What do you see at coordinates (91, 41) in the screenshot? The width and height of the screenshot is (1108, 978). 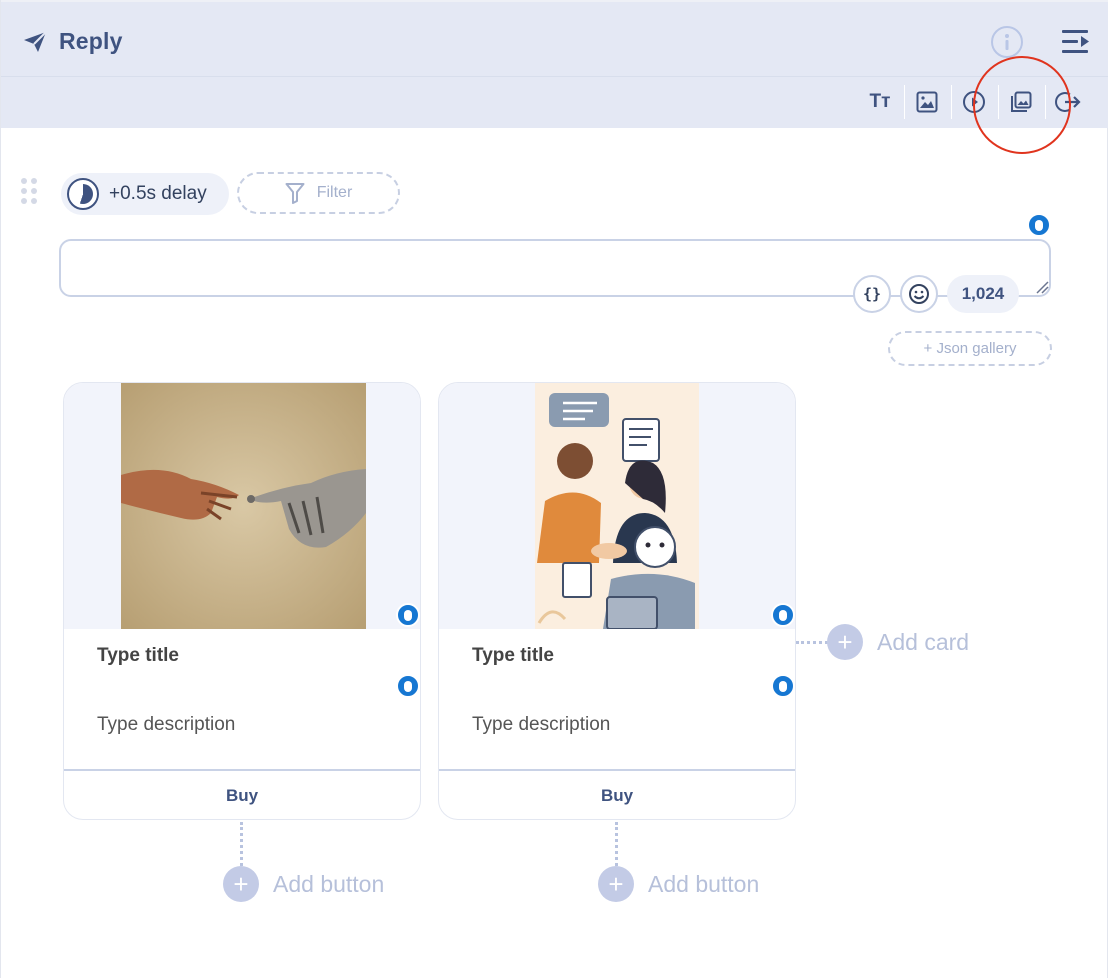 I see `panel-title: Reply` at bounding box center [91, 41].